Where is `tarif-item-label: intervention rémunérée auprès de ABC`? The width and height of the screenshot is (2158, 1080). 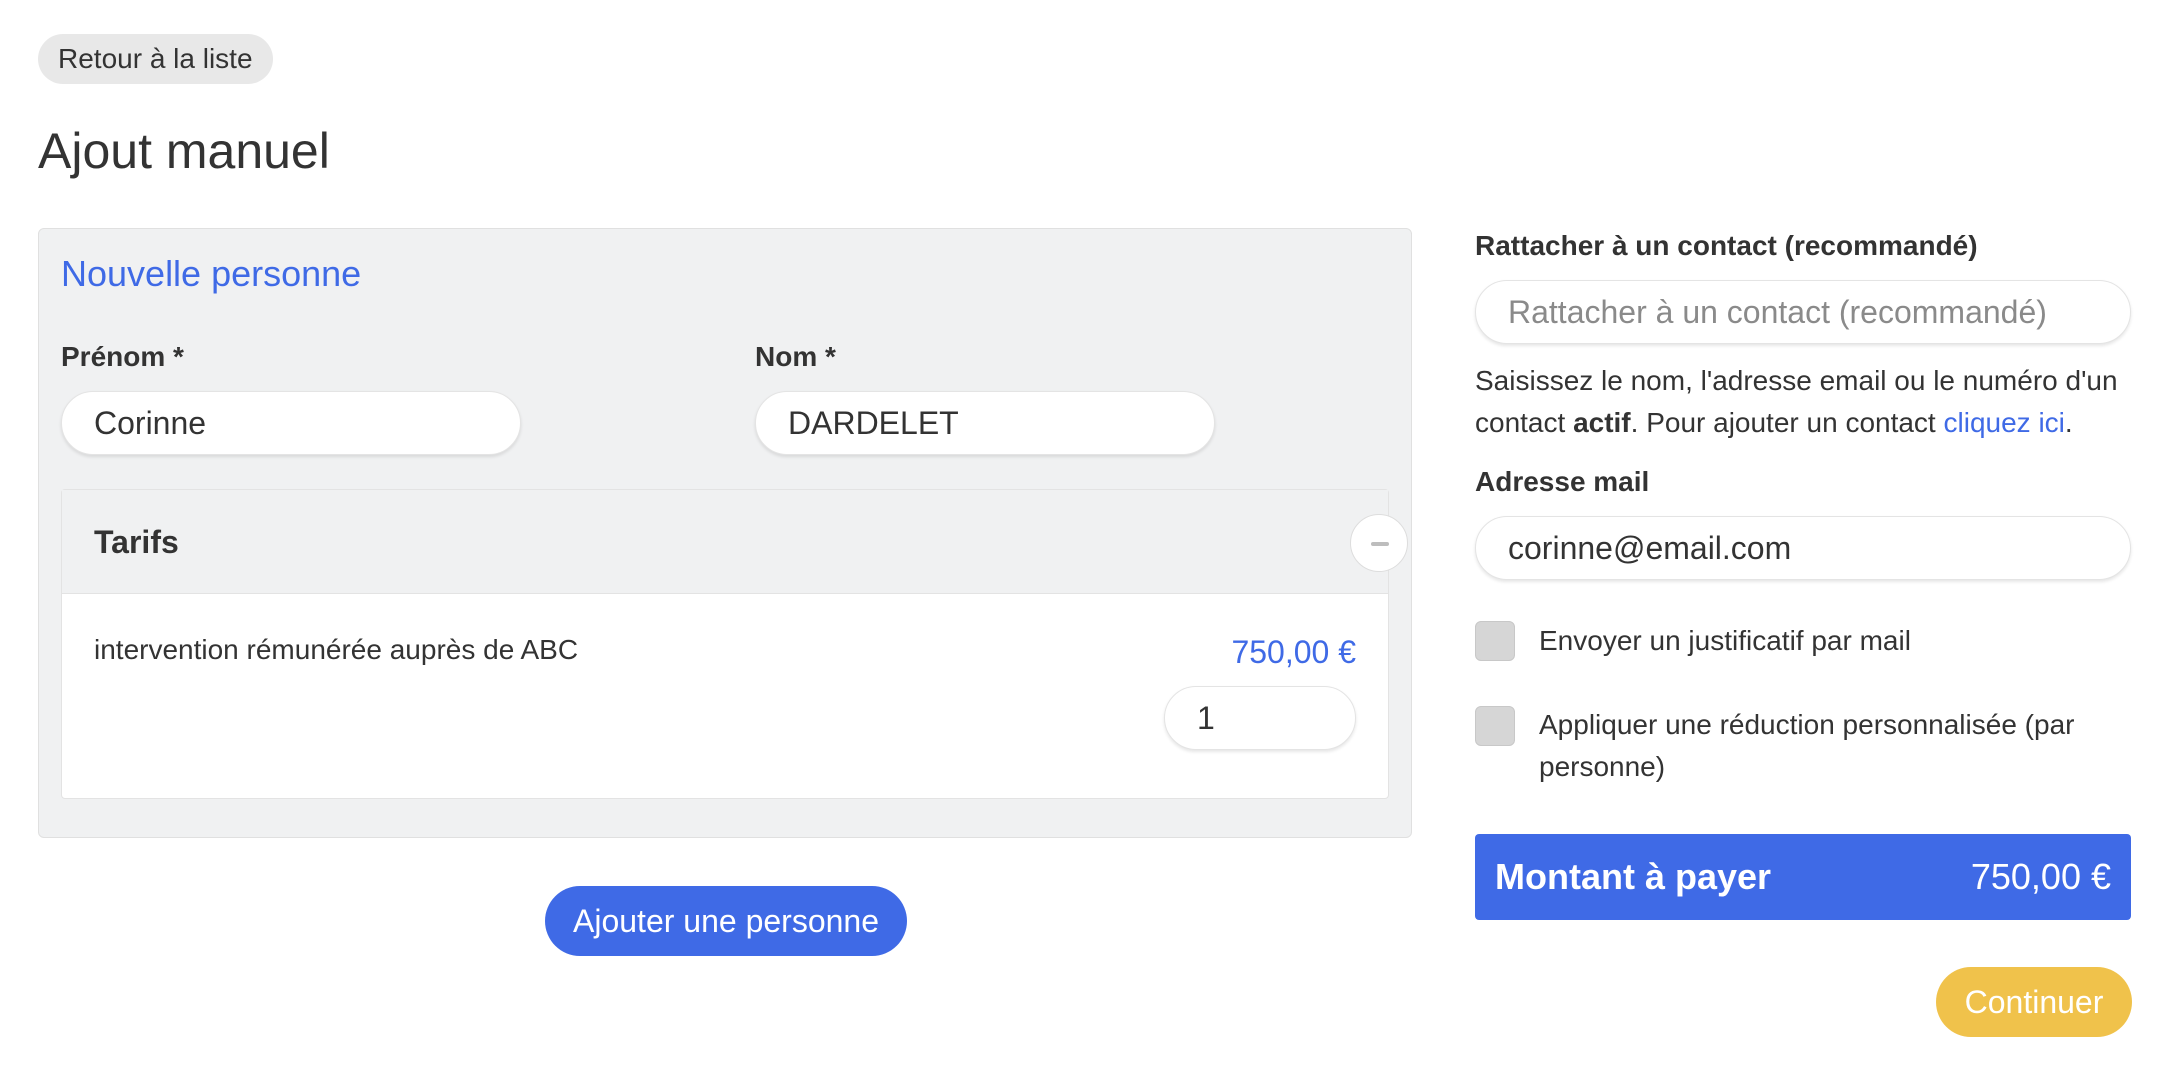 tarif-item-label: intervention rémunérée auprès de ABC is located at coordinates (336, 649).